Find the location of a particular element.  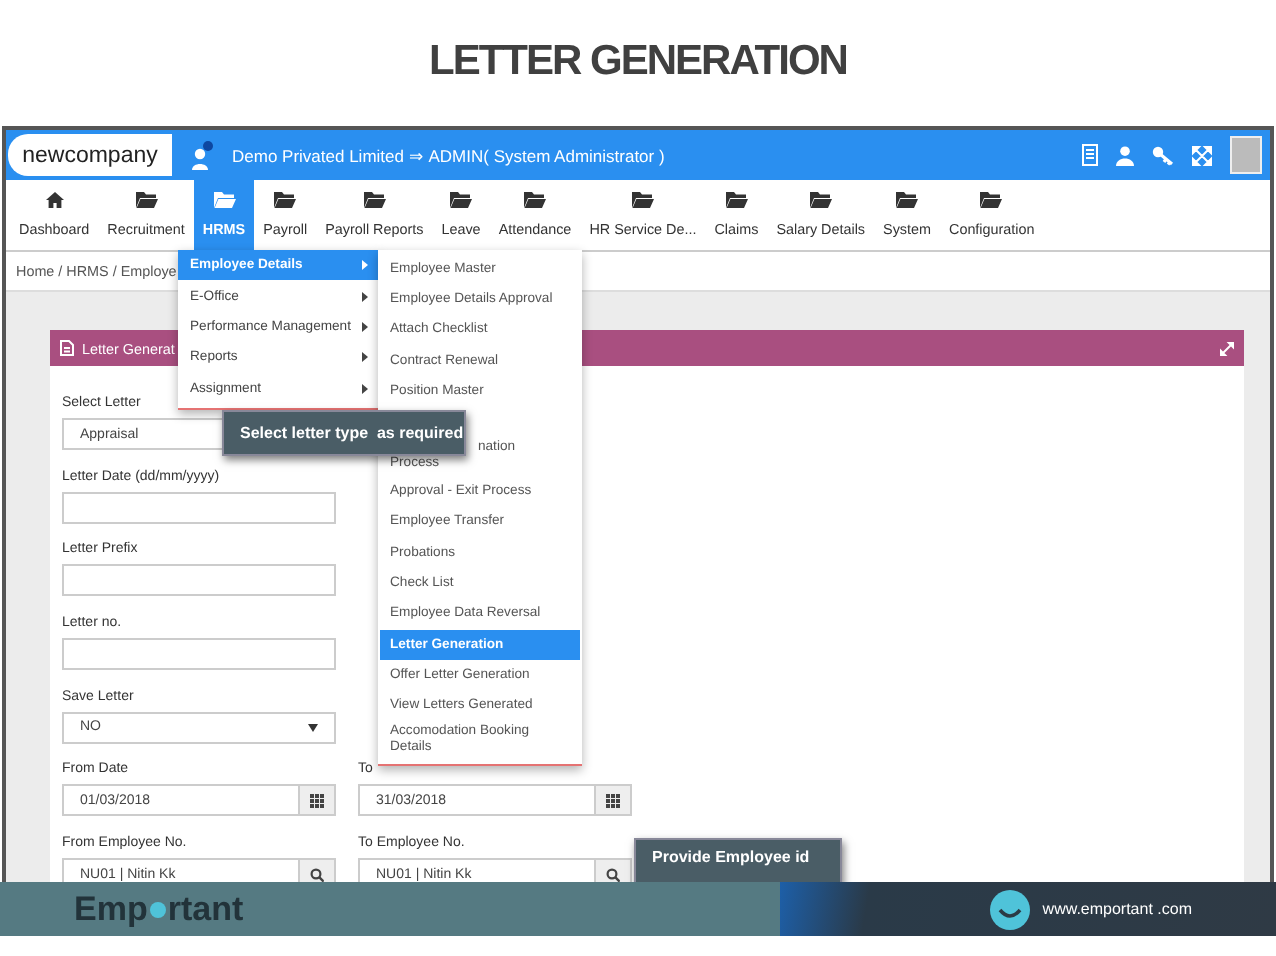

brand-logo: Emp rtant is located at coordinates (159, 909).